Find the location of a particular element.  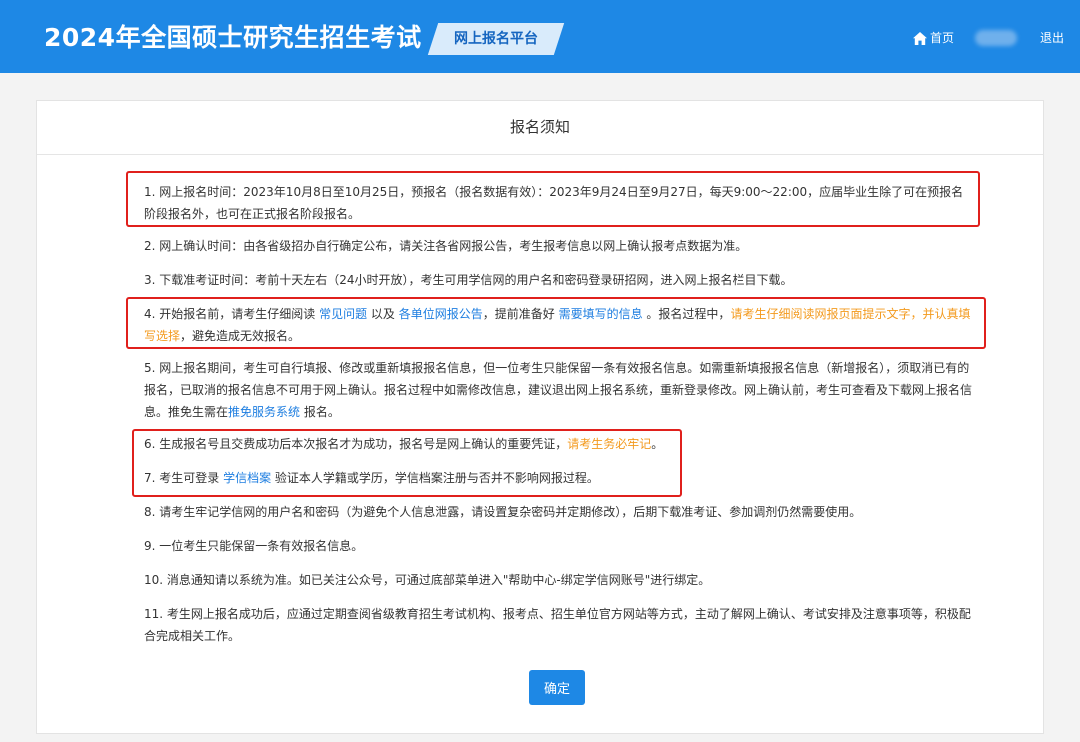

notice-5-text-b: 报名。 is located at coordinates (320, 412).